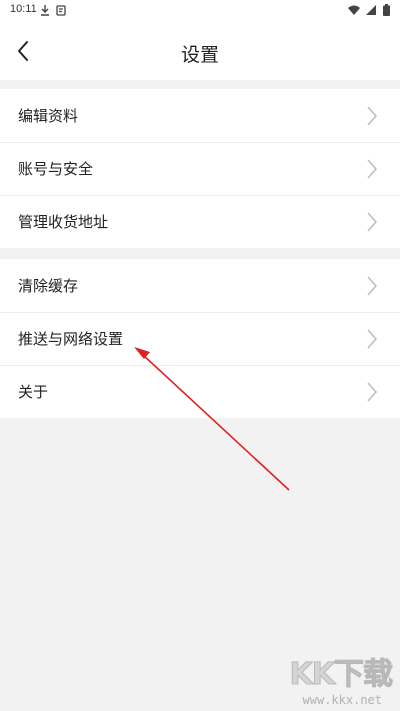 This screenshot has width=400, height=711. I want to click on watermark-logo: KK下载, so click(341, 675).